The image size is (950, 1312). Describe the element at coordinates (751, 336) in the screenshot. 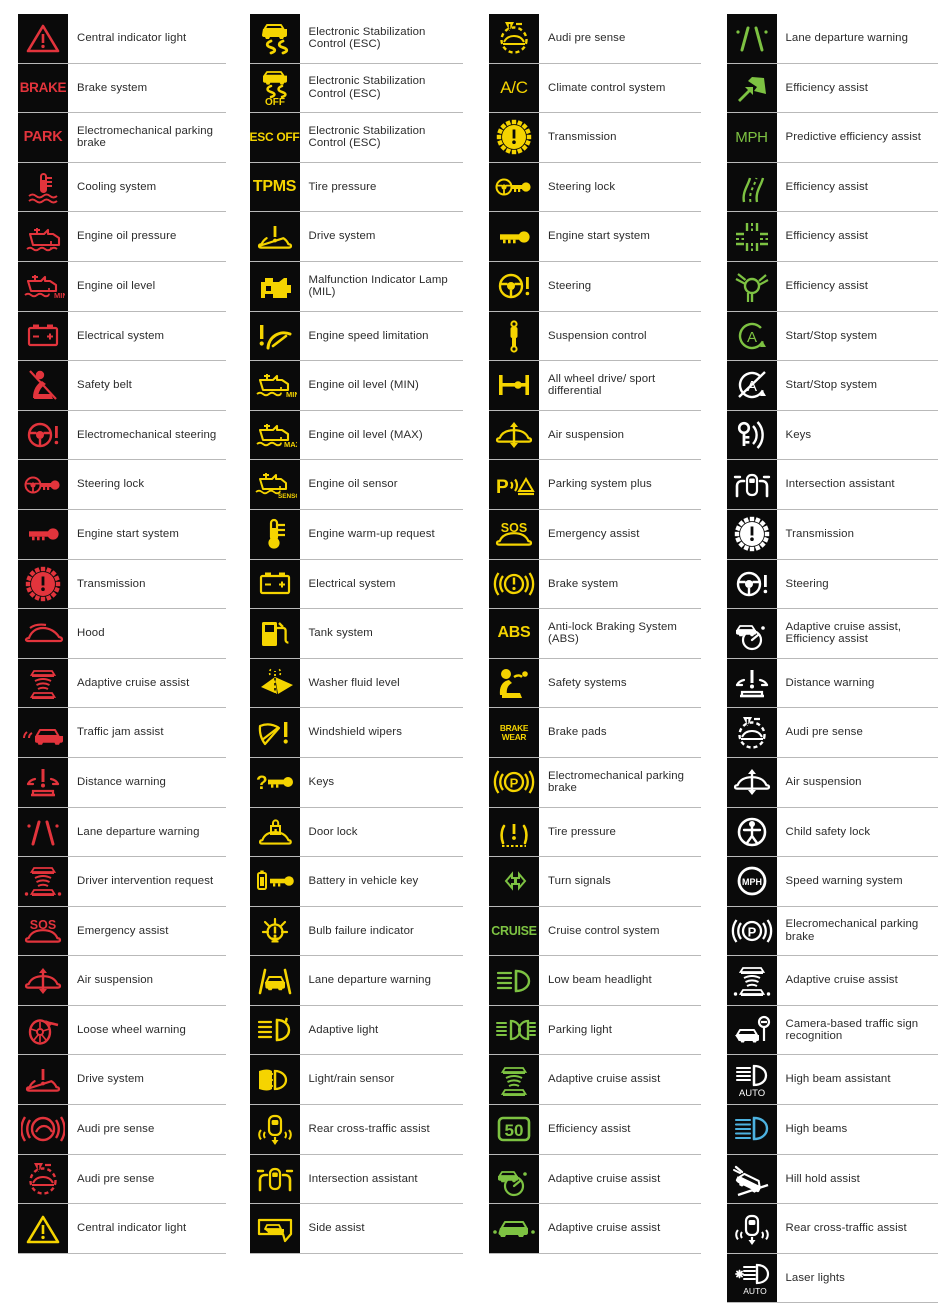

I see `start-stop-a-icon: A` at that location.